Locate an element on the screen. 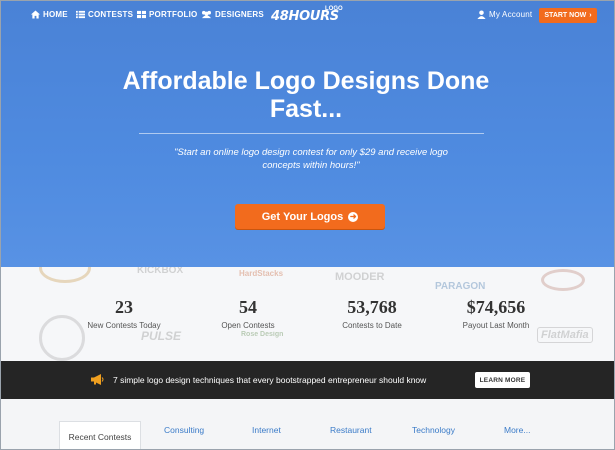  nav-item-designers: DESIGNERS is located at coordinates (232, 14).